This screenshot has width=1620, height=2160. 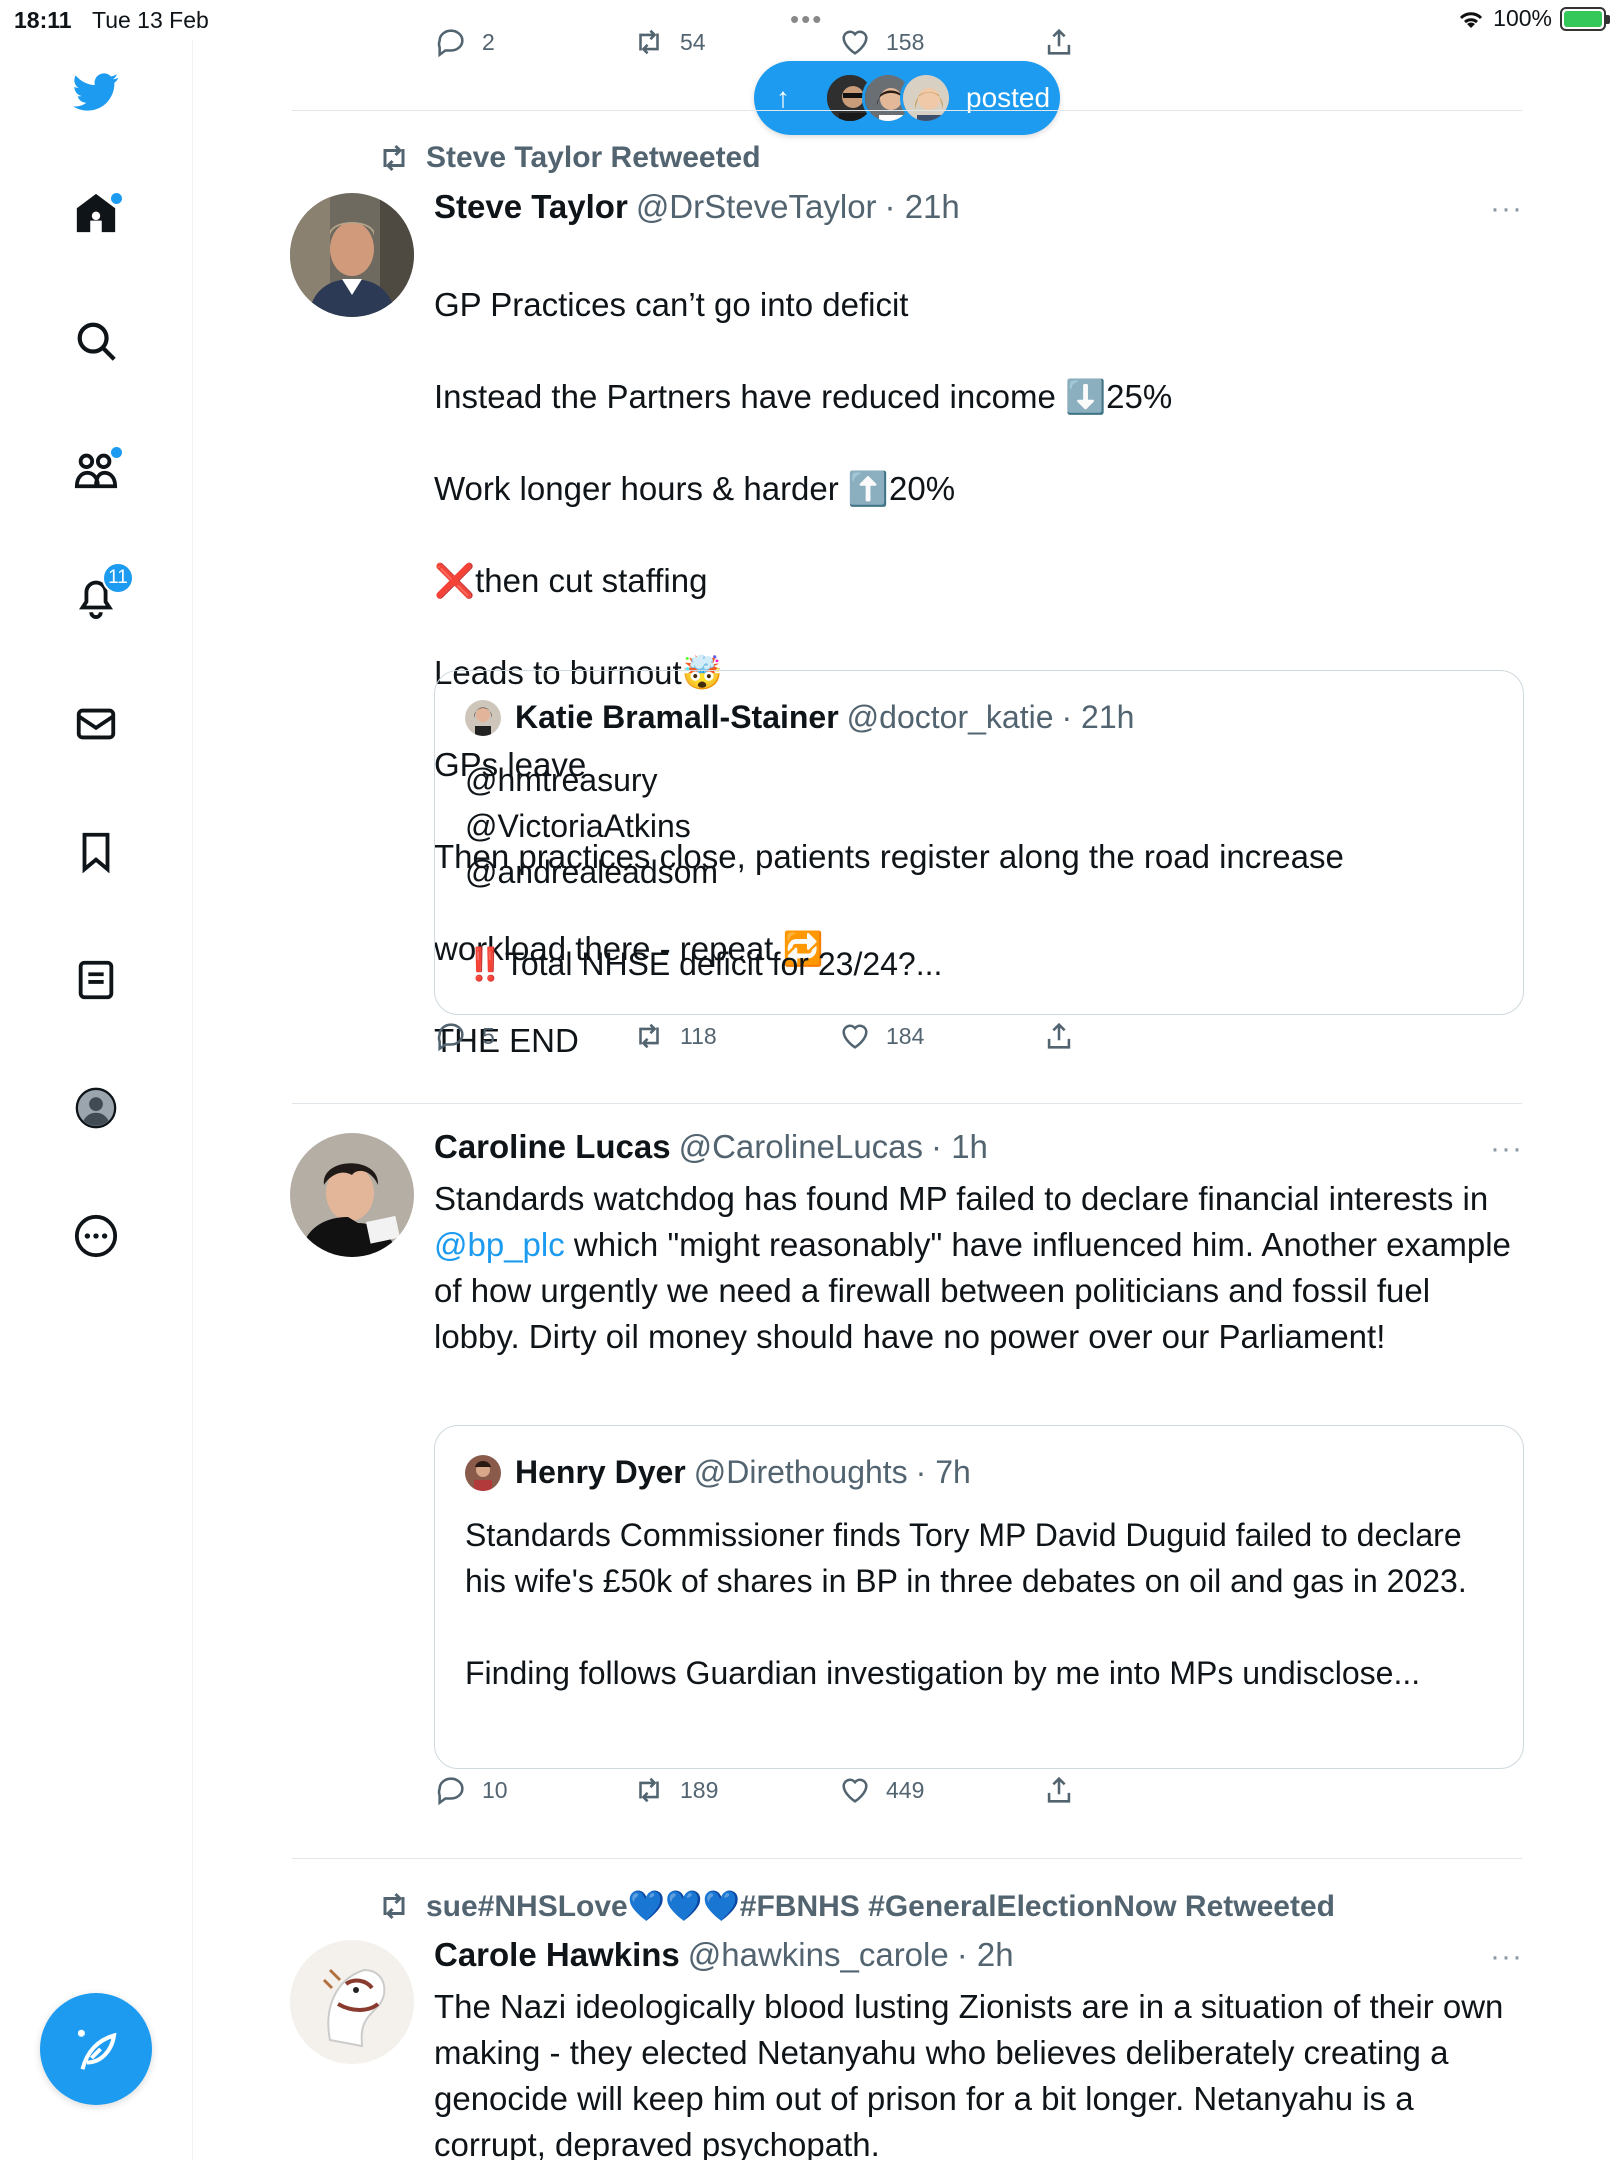 I want to click on compose-feather-icon, so click(x=97, y=2049).